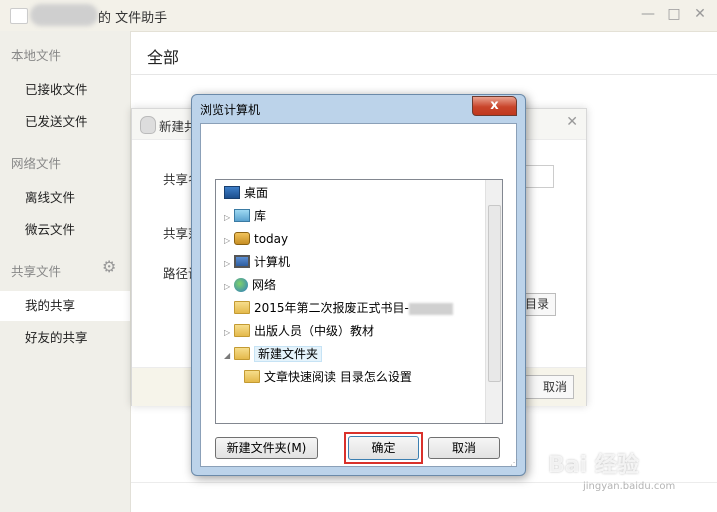  Describe the element at coordinates (250, 285) in the screenshot. I see `tree-node-network: ▷ 网络` at that location.